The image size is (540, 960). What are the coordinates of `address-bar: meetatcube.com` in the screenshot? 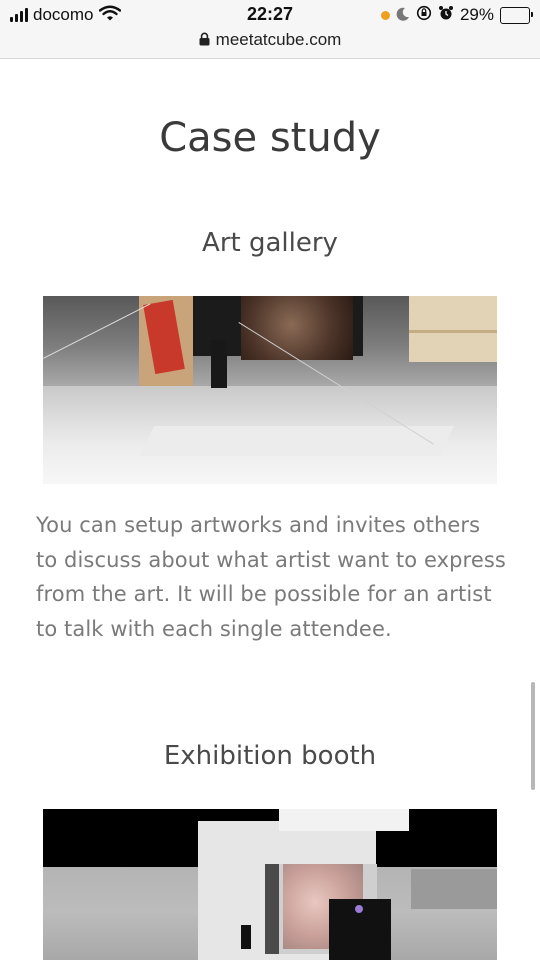 It's located at (270, 40).